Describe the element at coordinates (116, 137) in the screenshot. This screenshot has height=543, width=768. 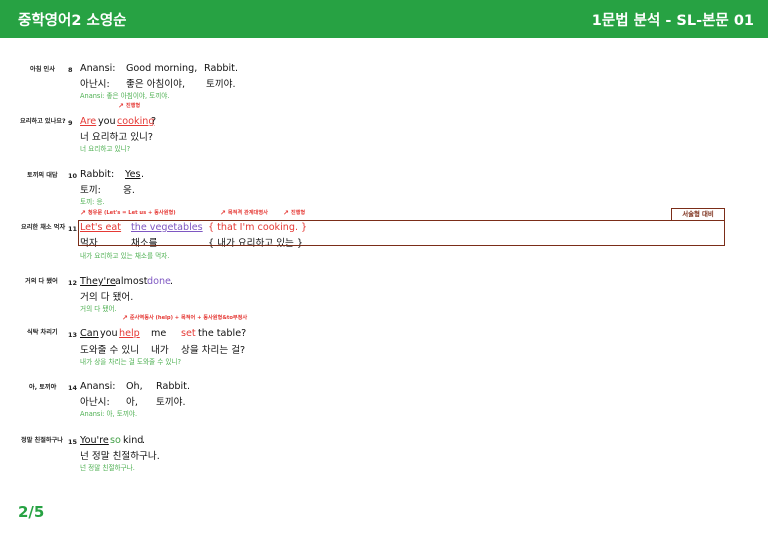
I see `korean-line: 너 요리하고 있니?` at that location.